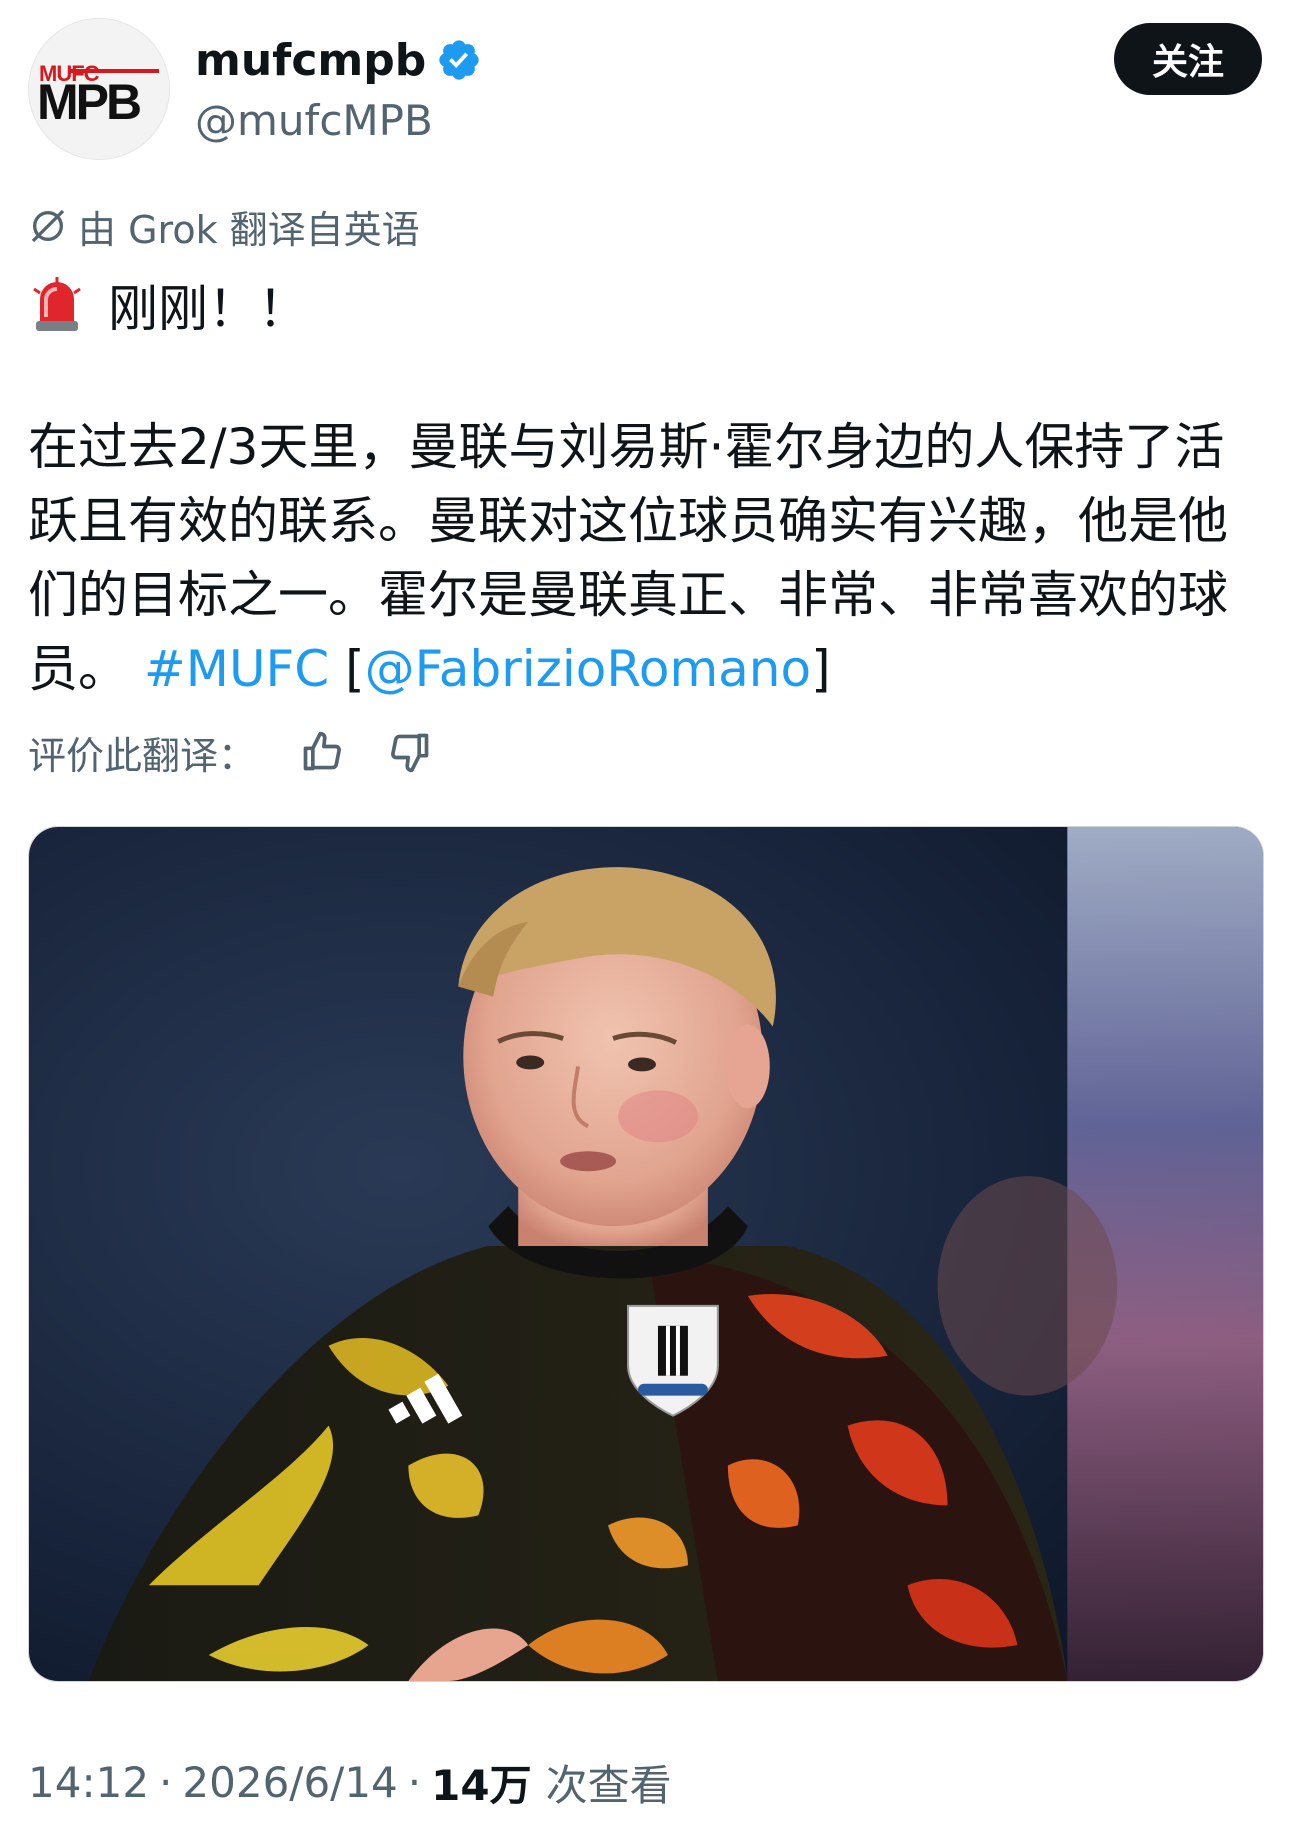 This screenshot has width=1290, height=1831. I want to click on avatar-logo-main: MPB, so click(89, 102).